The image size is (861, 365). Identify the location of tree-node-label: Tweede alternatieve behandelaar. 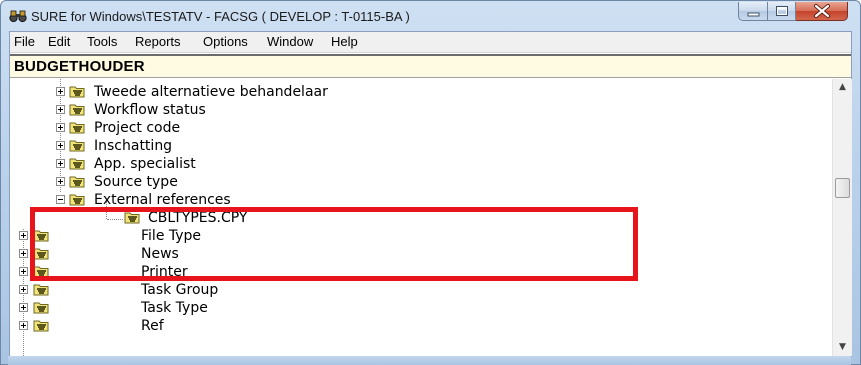
(211, 92).